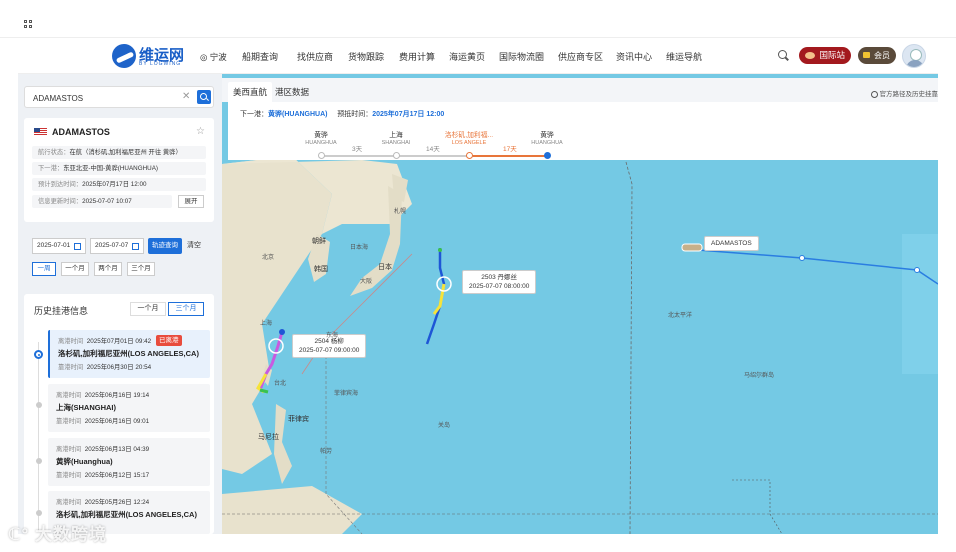 Image resolution: width=956 pixels, height=552 pixels. What do you see at coordinates (194, 246) in the screenshot?
I see `clear-button: 清空` at bounding box center [194, 246].